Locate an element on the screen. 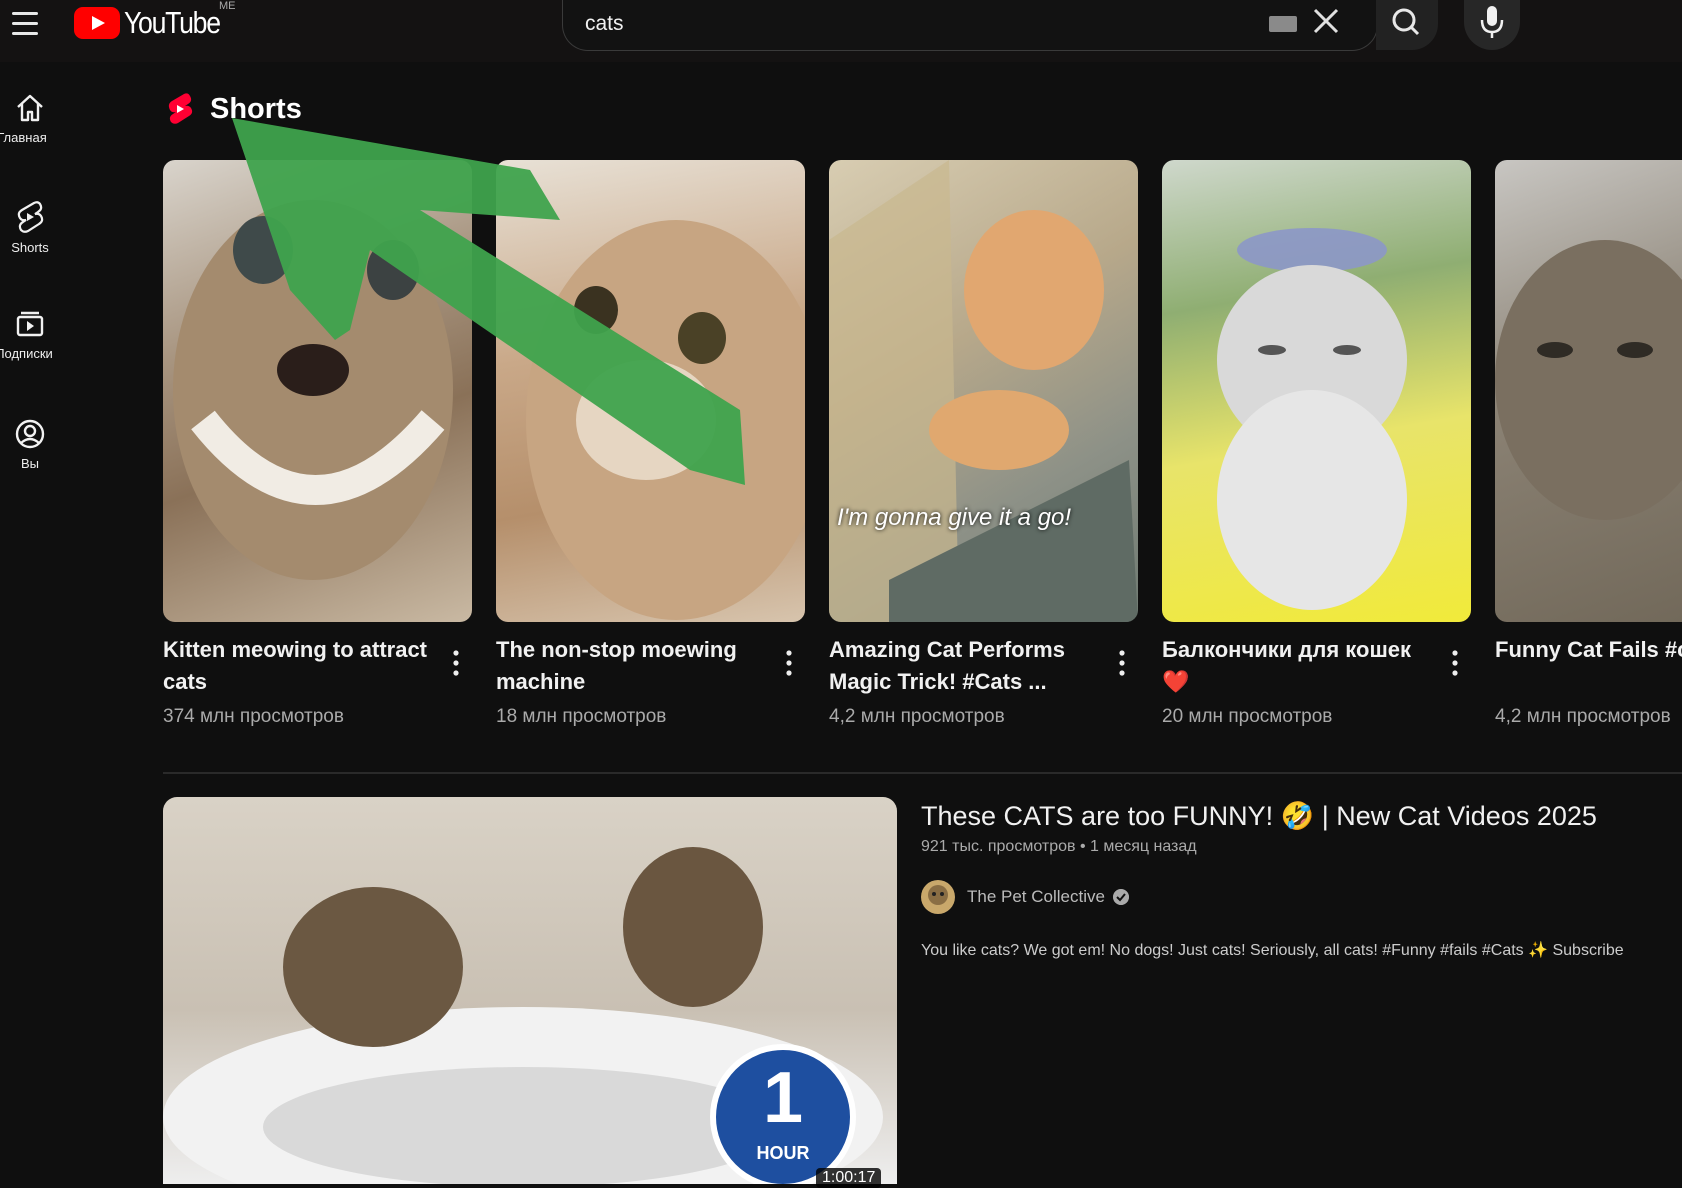  verified-icon is located at coordinates (1120, 897).